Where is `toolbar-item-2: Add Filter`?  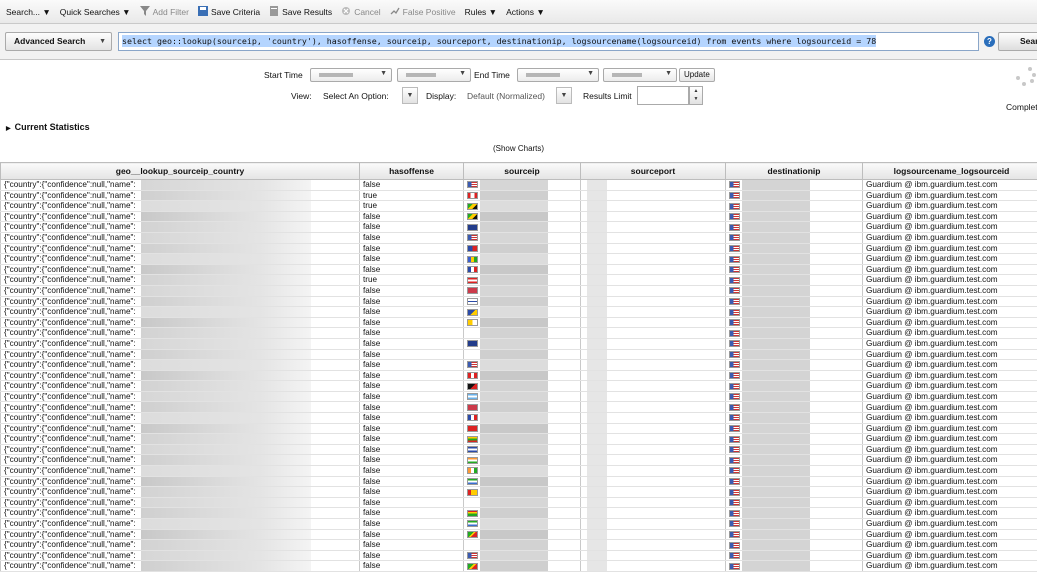 toolbar-item-2: Add Filter is located at coordinates (164, 11).